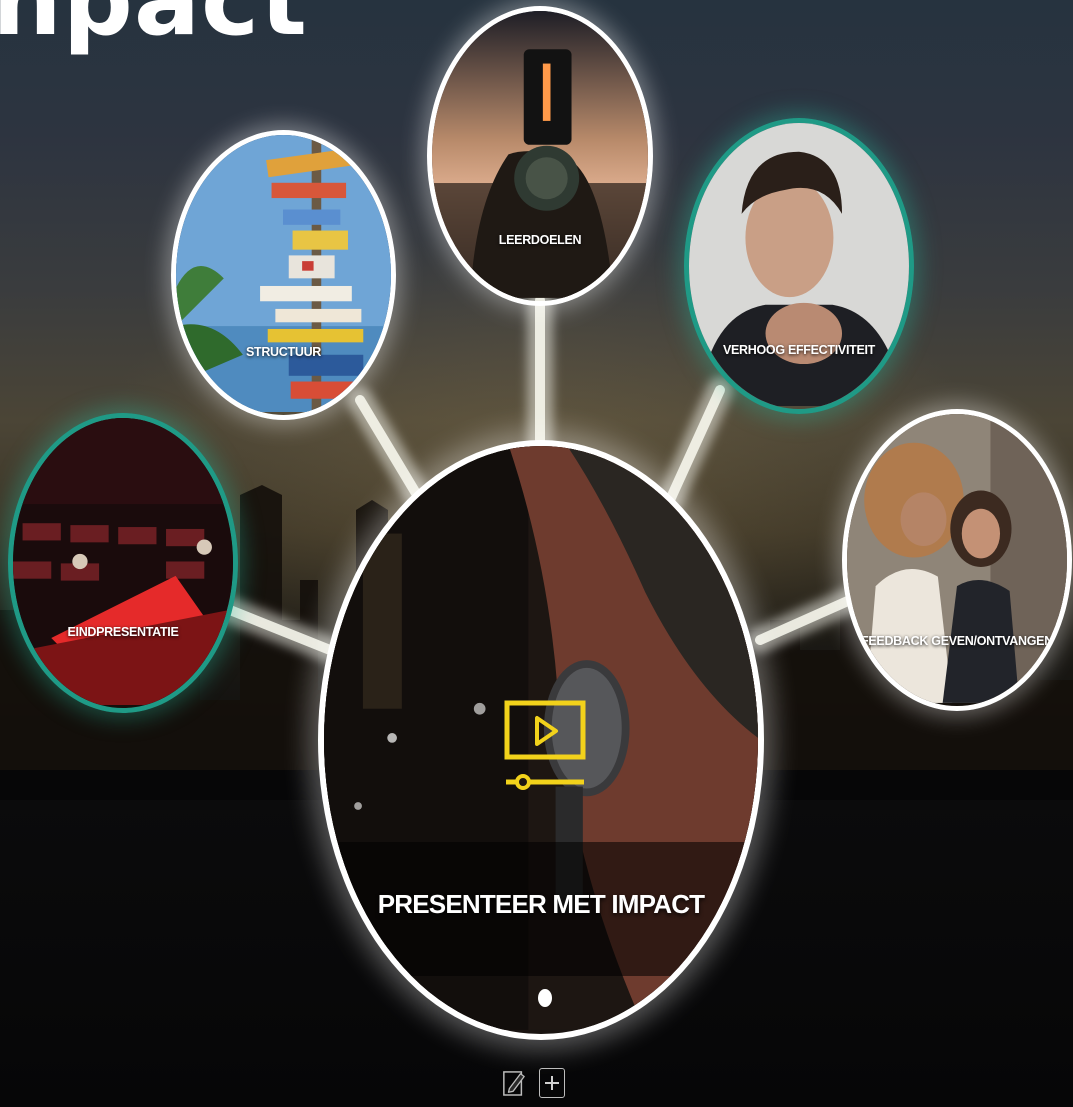  I want to click on node-label: STRUCTUUR, so click(283, 352).